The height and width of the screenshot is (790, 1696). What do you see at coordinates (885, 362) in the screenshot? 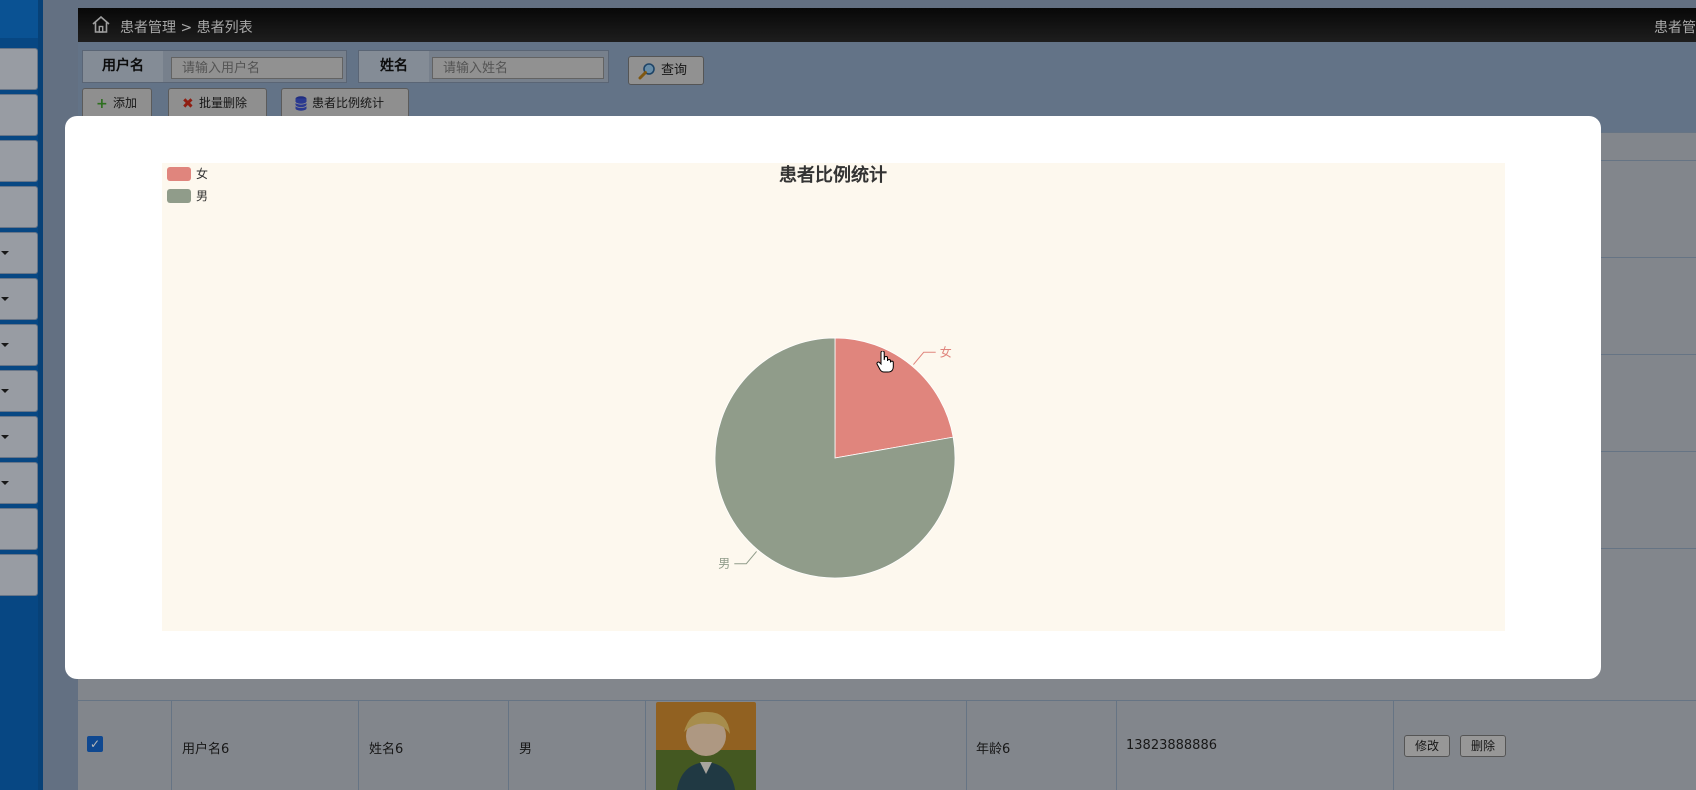
I see `hand-cursor-icon` at bounding box center [885, 362].